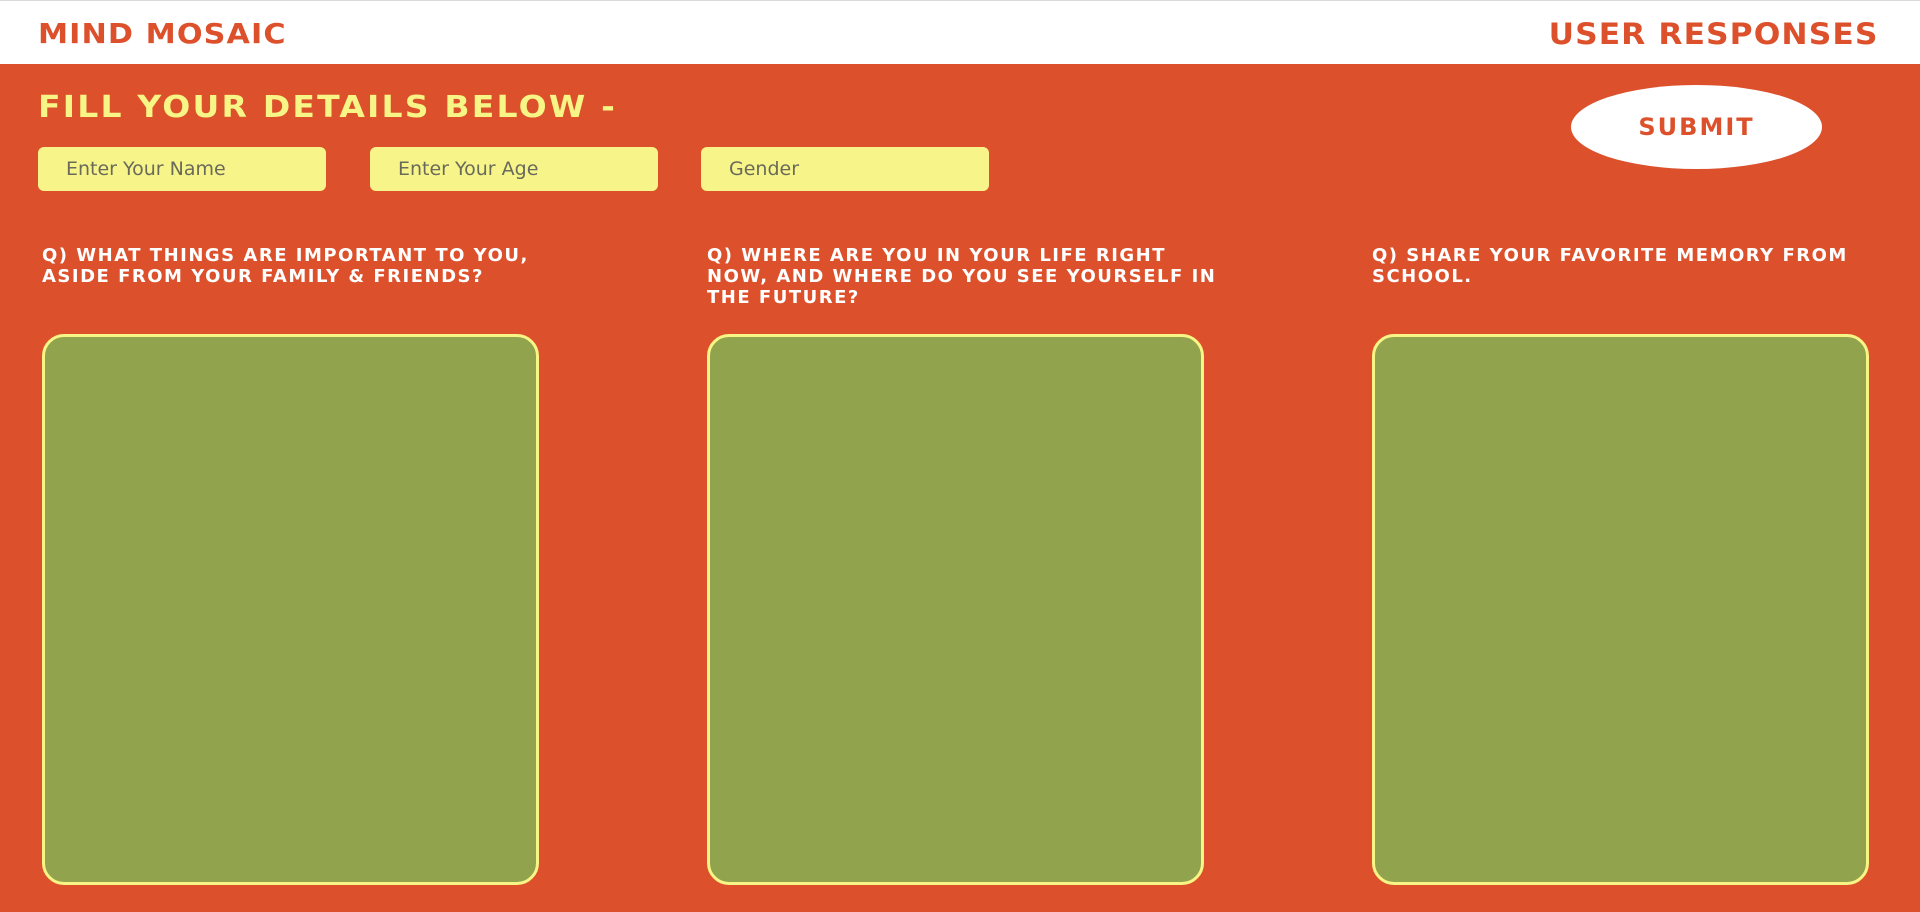 Image resolution: width=1920 pixels, height=912 pixels. What do you see at coordinates (1696, 127) in the screenshot?
I see `submit-button: SUBMIT` at bounding box center [1696, 127].